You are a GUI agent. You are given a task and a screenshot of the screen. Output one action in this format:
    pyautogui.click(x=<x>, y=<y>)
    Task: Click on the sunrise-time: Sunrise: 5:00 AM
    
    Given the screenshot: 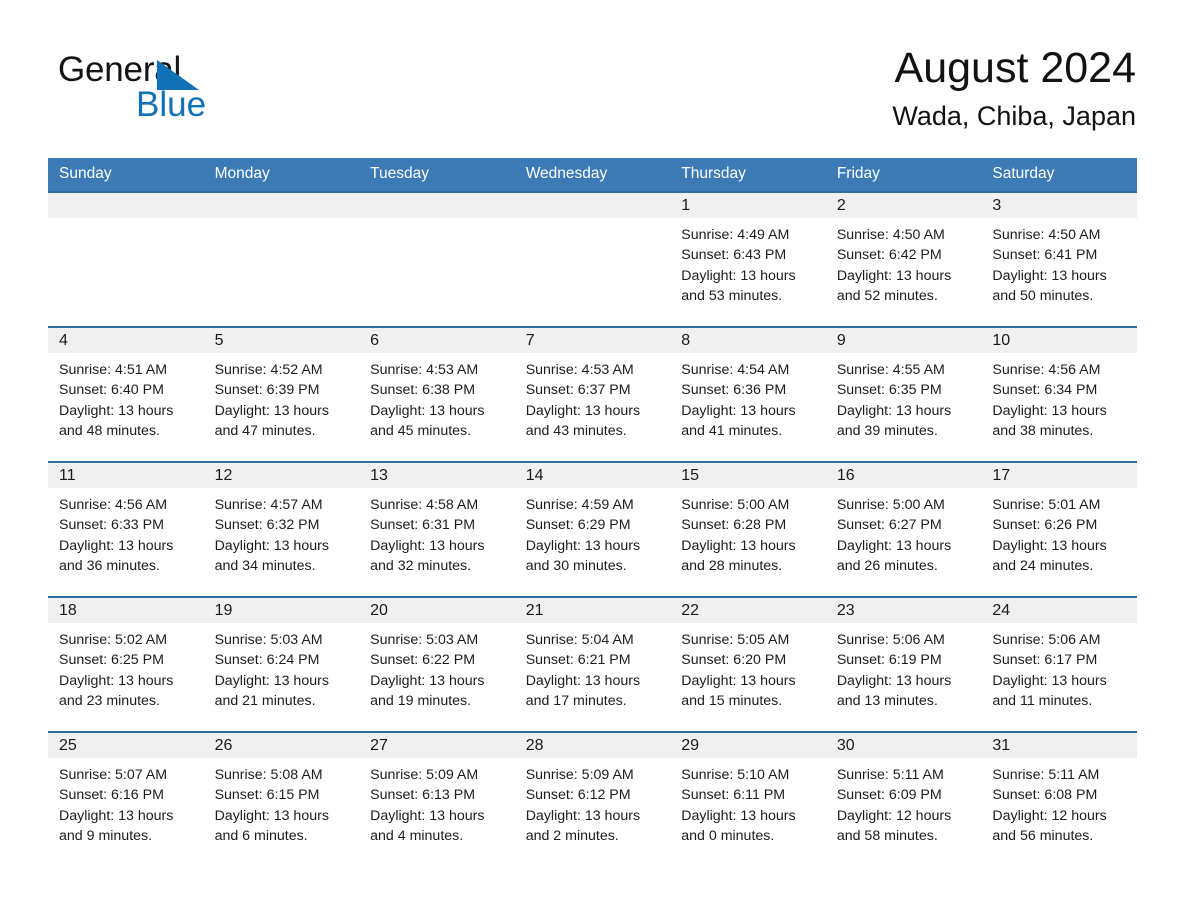 What is the action you would take?
    pyautogui.click(x=890, y=505)
    